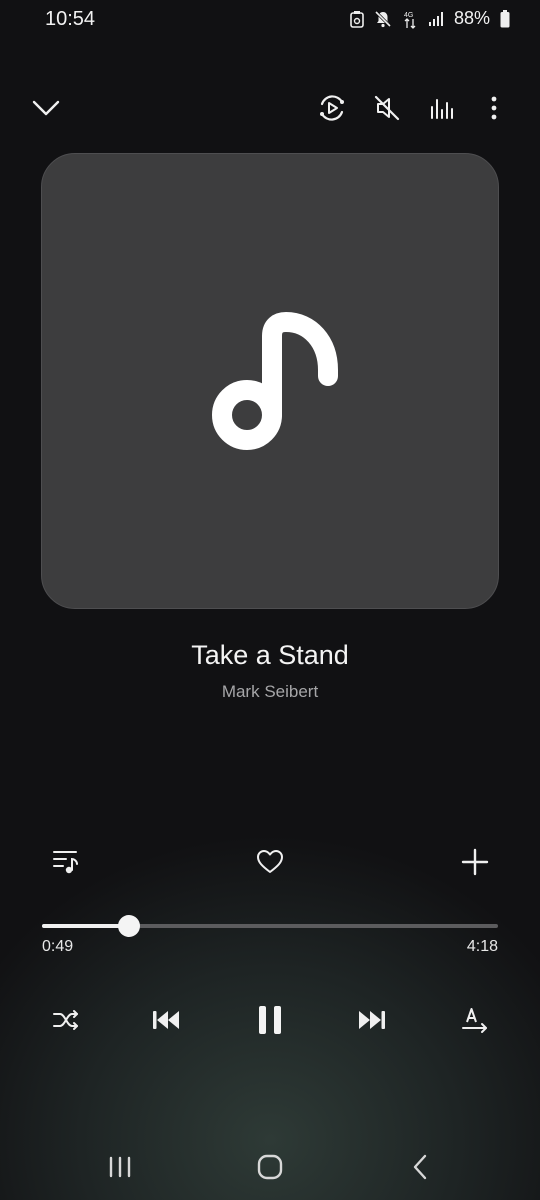 Image resolution: width=540 pixels, height=1200 pixels. What do you see at coordinates (410, 20) in the screenshot?
I see `data-arrows-icon: 4G` at bounding box center [410, 20].